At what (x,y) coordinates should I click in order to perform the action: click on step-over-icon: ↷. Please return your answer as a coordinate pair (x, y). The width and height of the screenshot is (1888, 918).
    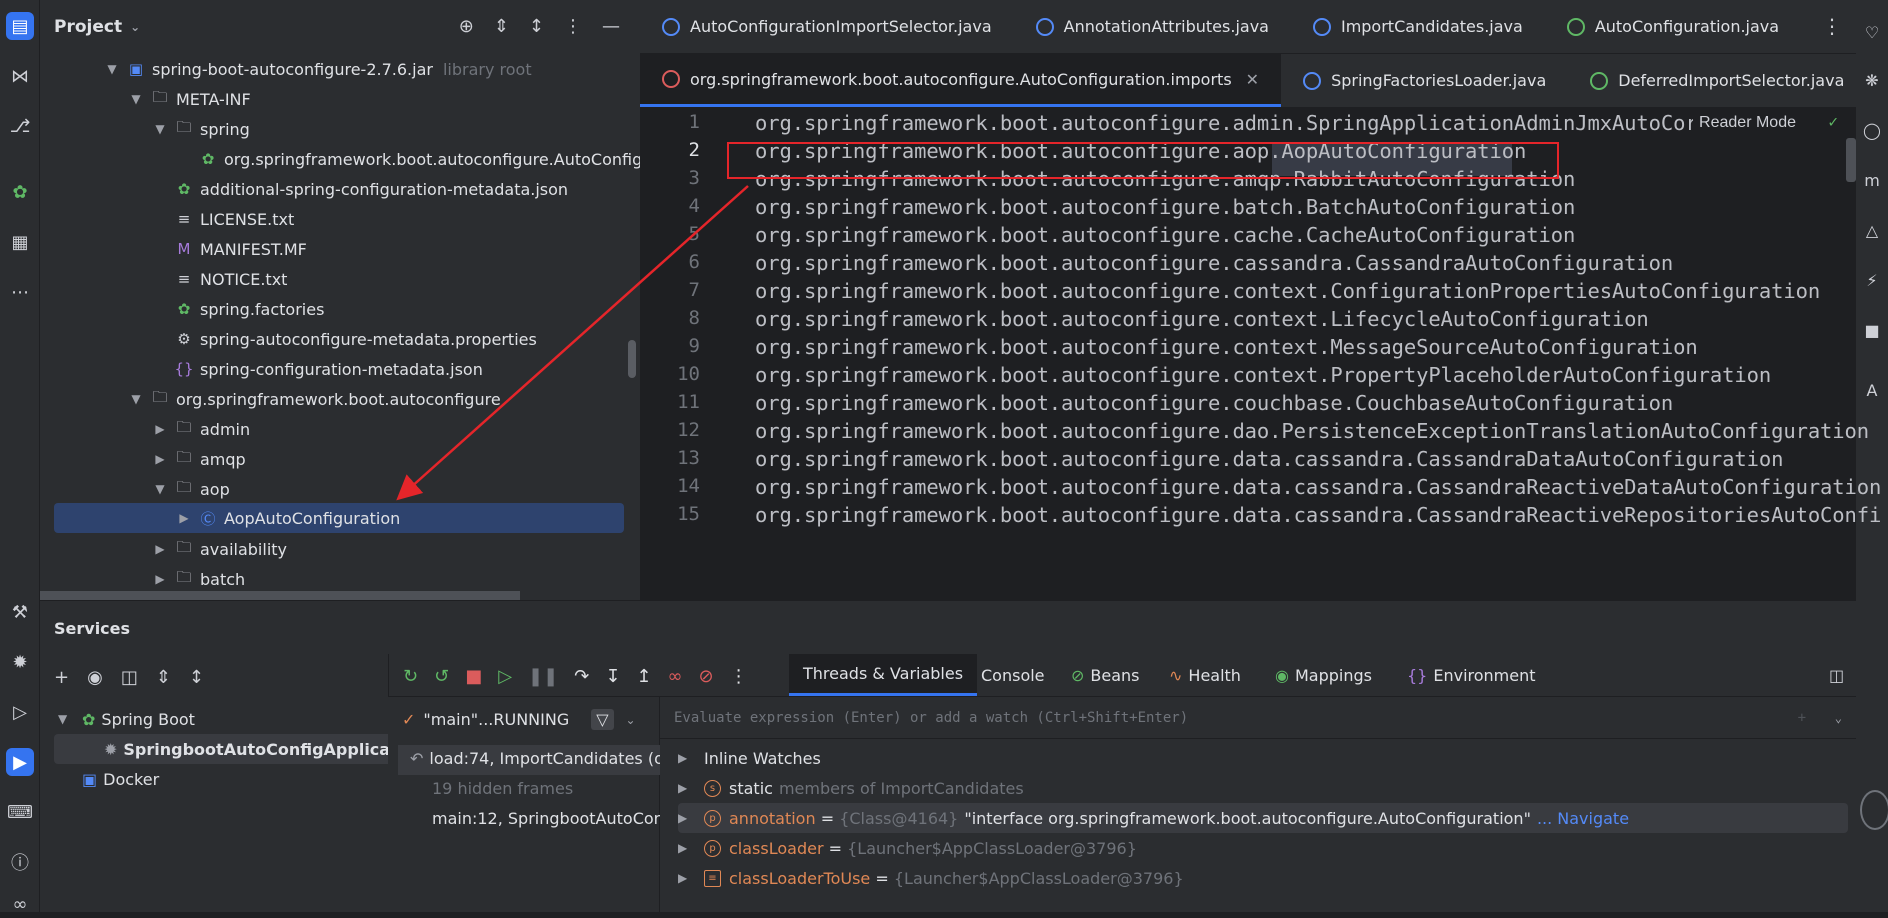
    Looking at the image, I should click on (581, 676).